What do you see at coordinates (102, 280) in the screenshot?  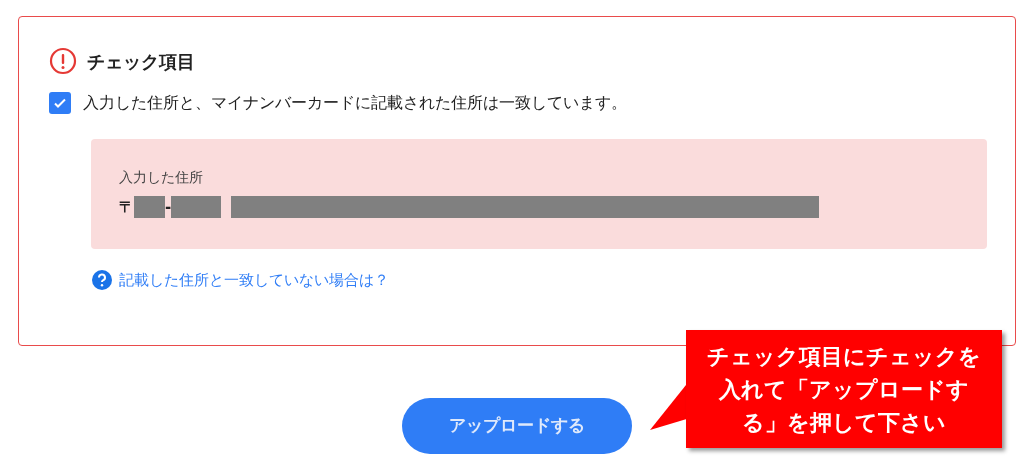 I see `help-icon` at bounding box center [102, 280].